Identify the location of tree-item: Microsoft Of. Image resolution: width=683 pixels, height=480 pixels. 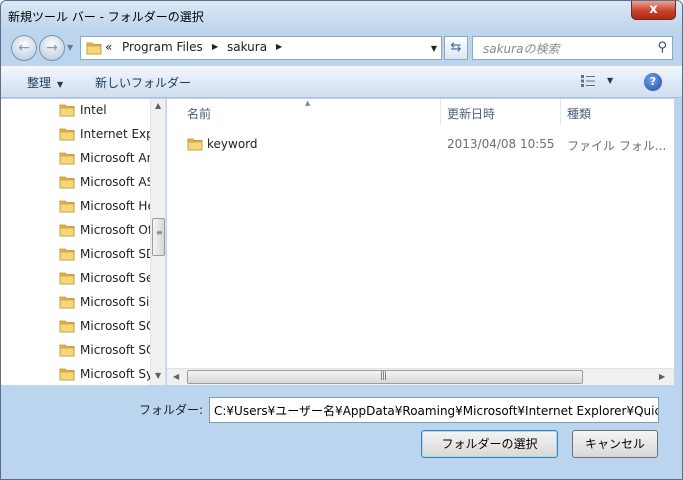
(105, 231).